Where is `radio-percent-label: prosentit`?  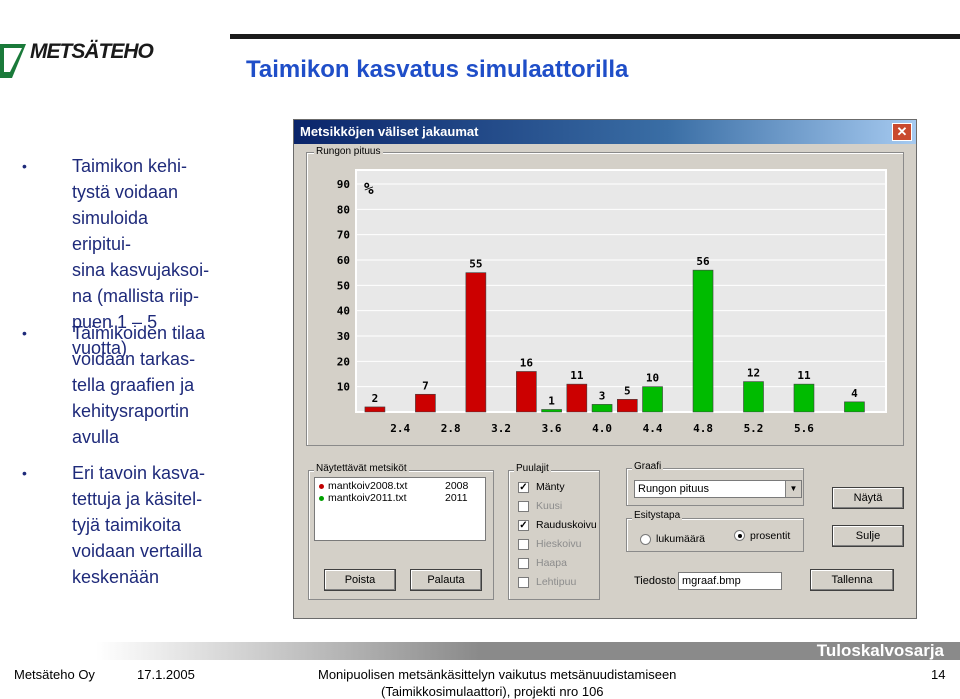 radio-percent-label: prosentit is located at coordinates (770, 536).